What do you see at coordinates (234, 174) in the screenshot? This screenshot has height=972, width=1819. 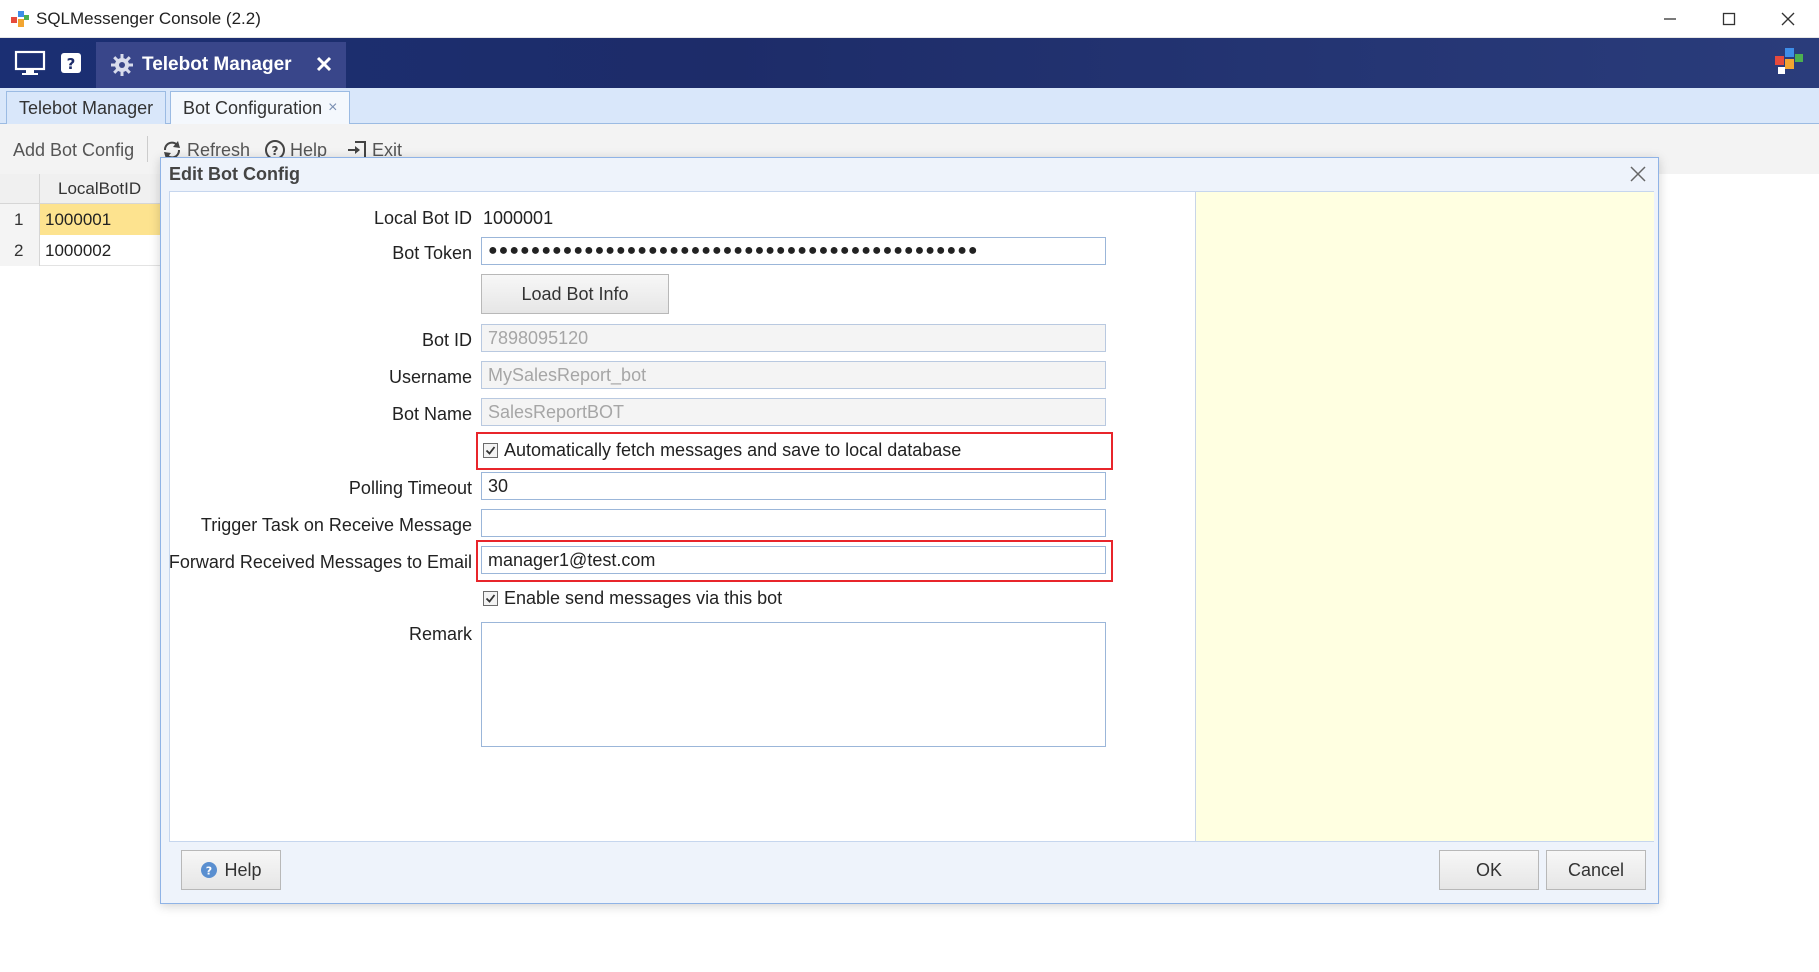 I see `dialog-title: Edit Bot Config` at bounding box center [234, 174].